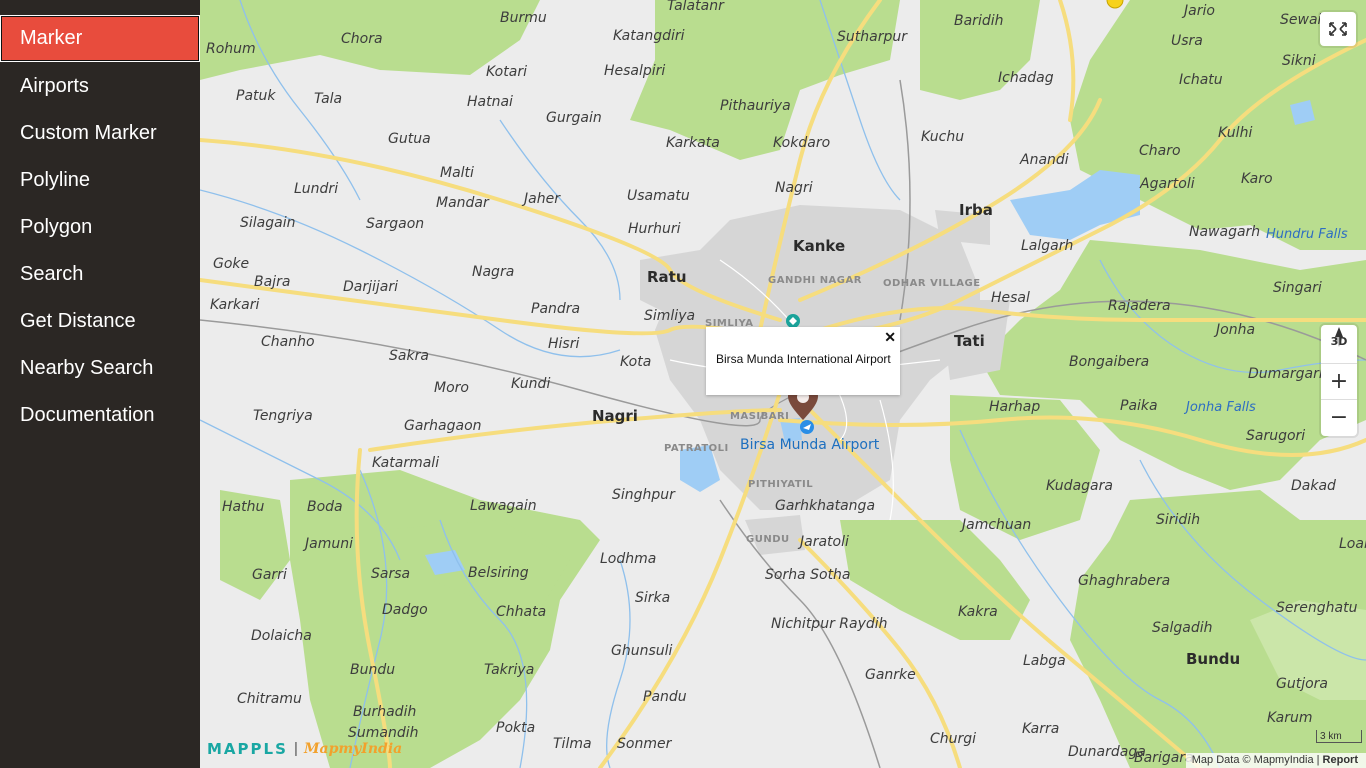 Image resolution: width=1366 pixels, height=768 pixels. Describe the element at coordinates (563, 344) in the screenshot. I see `place-label: Hisri` at that location.